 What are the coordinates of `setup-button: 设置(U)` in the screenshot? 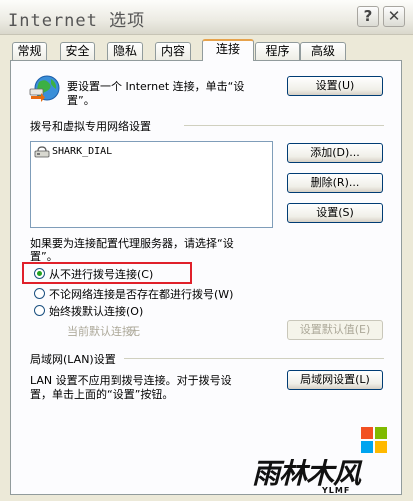 It's located at (335, 86).